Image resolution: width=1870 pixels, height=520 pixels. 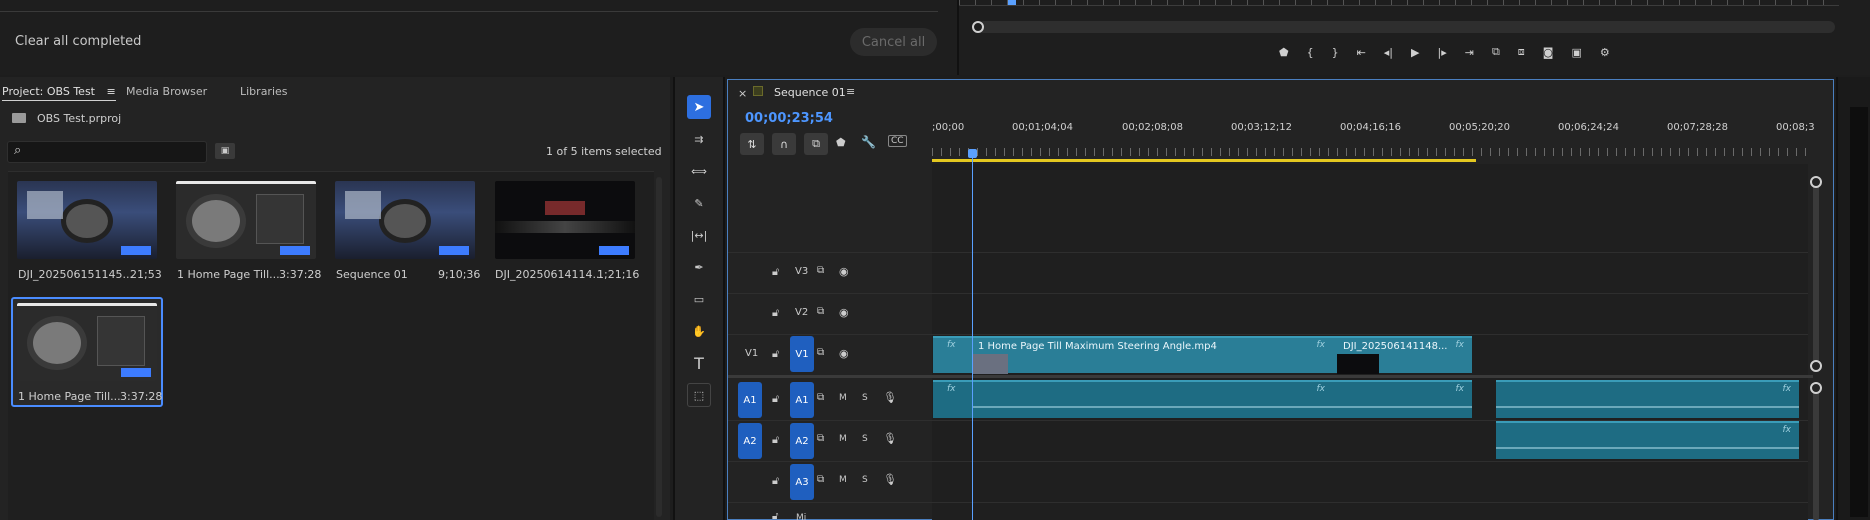 What do you see at coordinates (802, 354) in the screenshot?
I see `track-target-v1: V1` at bounding box center [802, 354].